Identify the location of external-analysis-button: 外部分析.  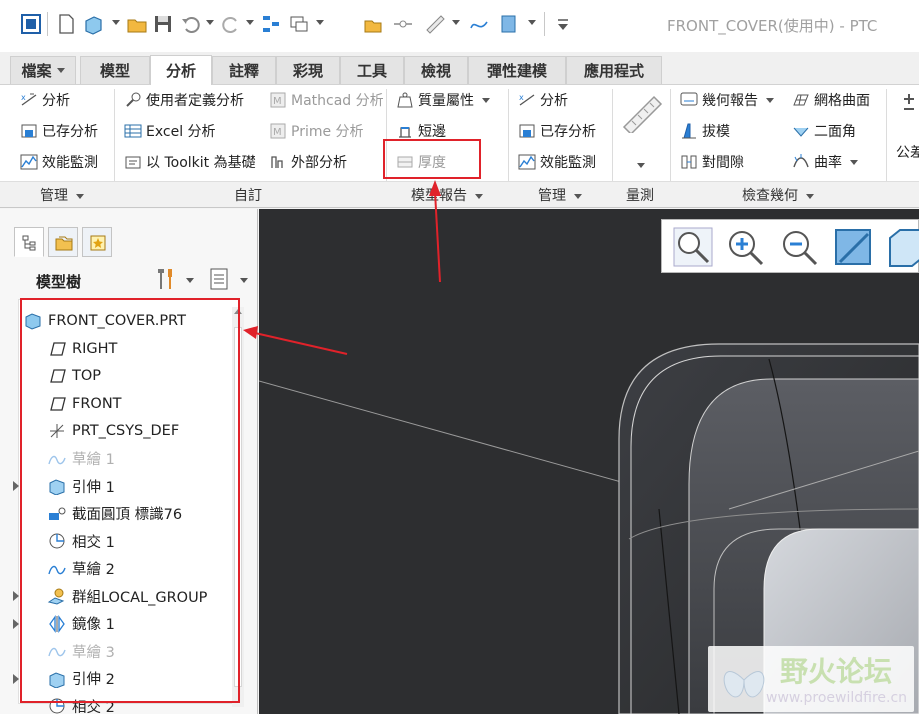
(308, 162).